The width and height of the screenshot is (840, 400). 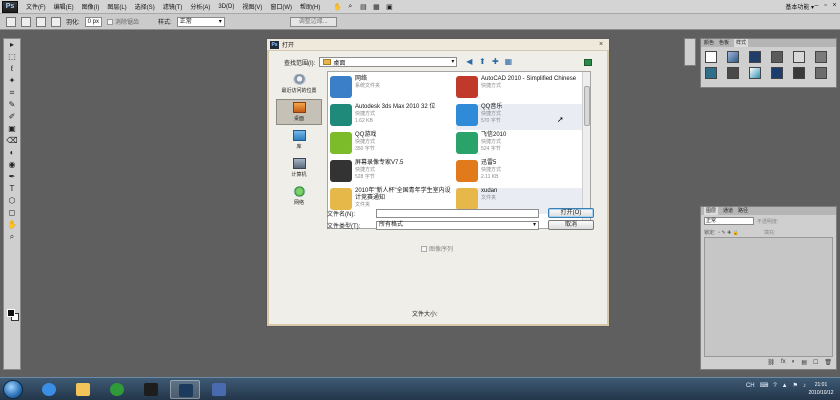 I want to click on image-sequence-checkbox: 图像序列, so click(x=437, y=248).